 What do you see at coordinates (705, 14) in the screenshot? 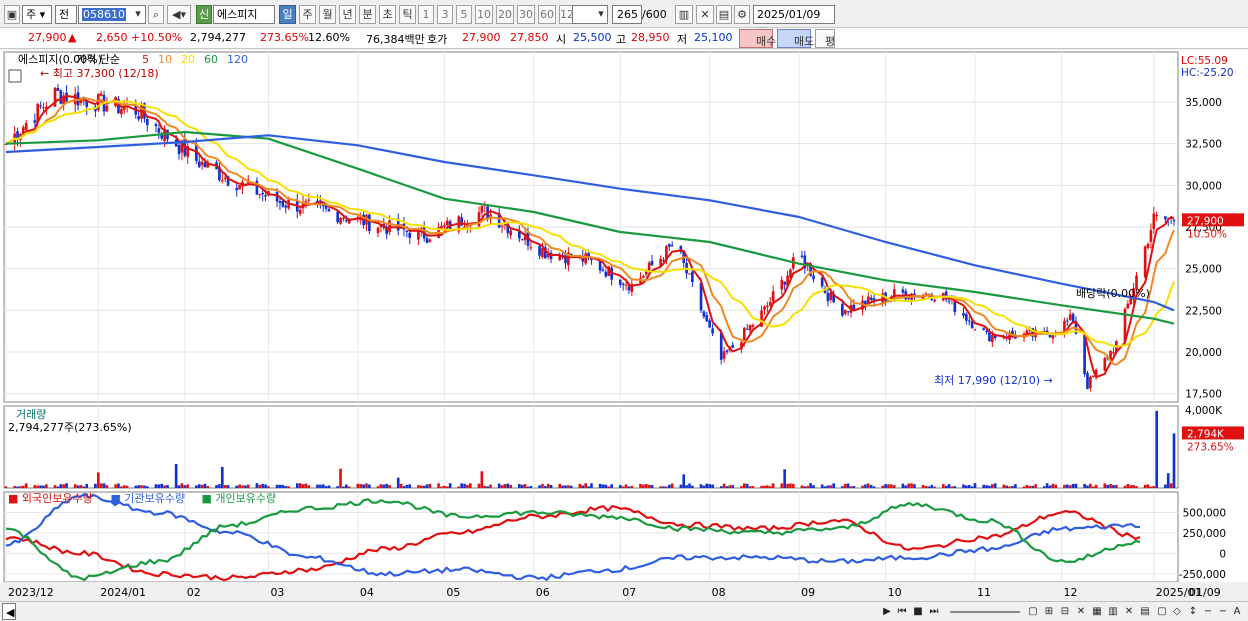
I see `tools-icon: ✕` at bounding box center [705, 14].